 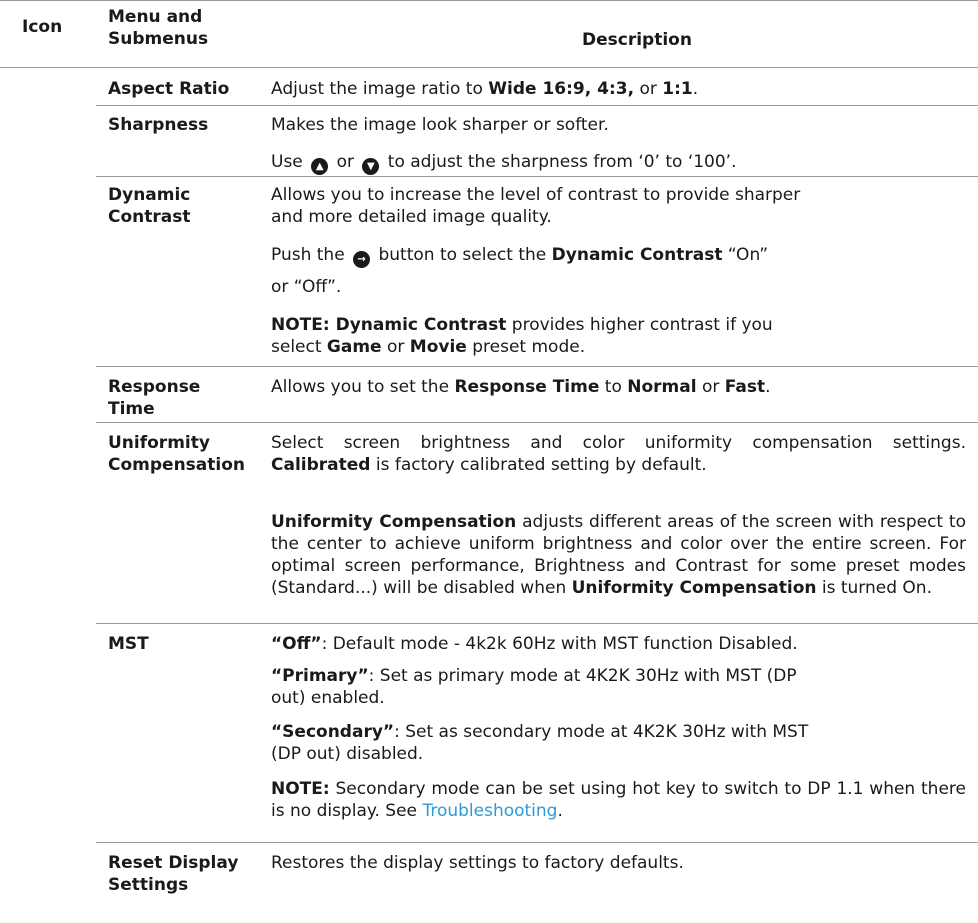 I want to click on chevron-down-icon: ▼, so click(x=371, y=166).